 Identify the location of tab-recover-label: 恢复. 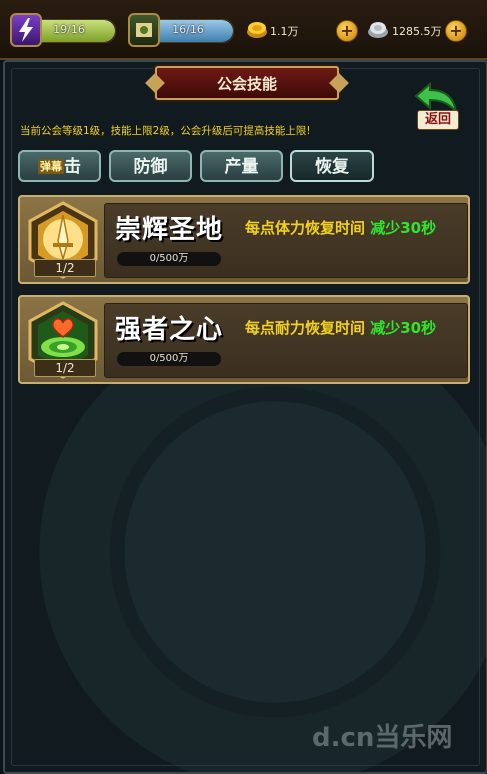
(332, 167).